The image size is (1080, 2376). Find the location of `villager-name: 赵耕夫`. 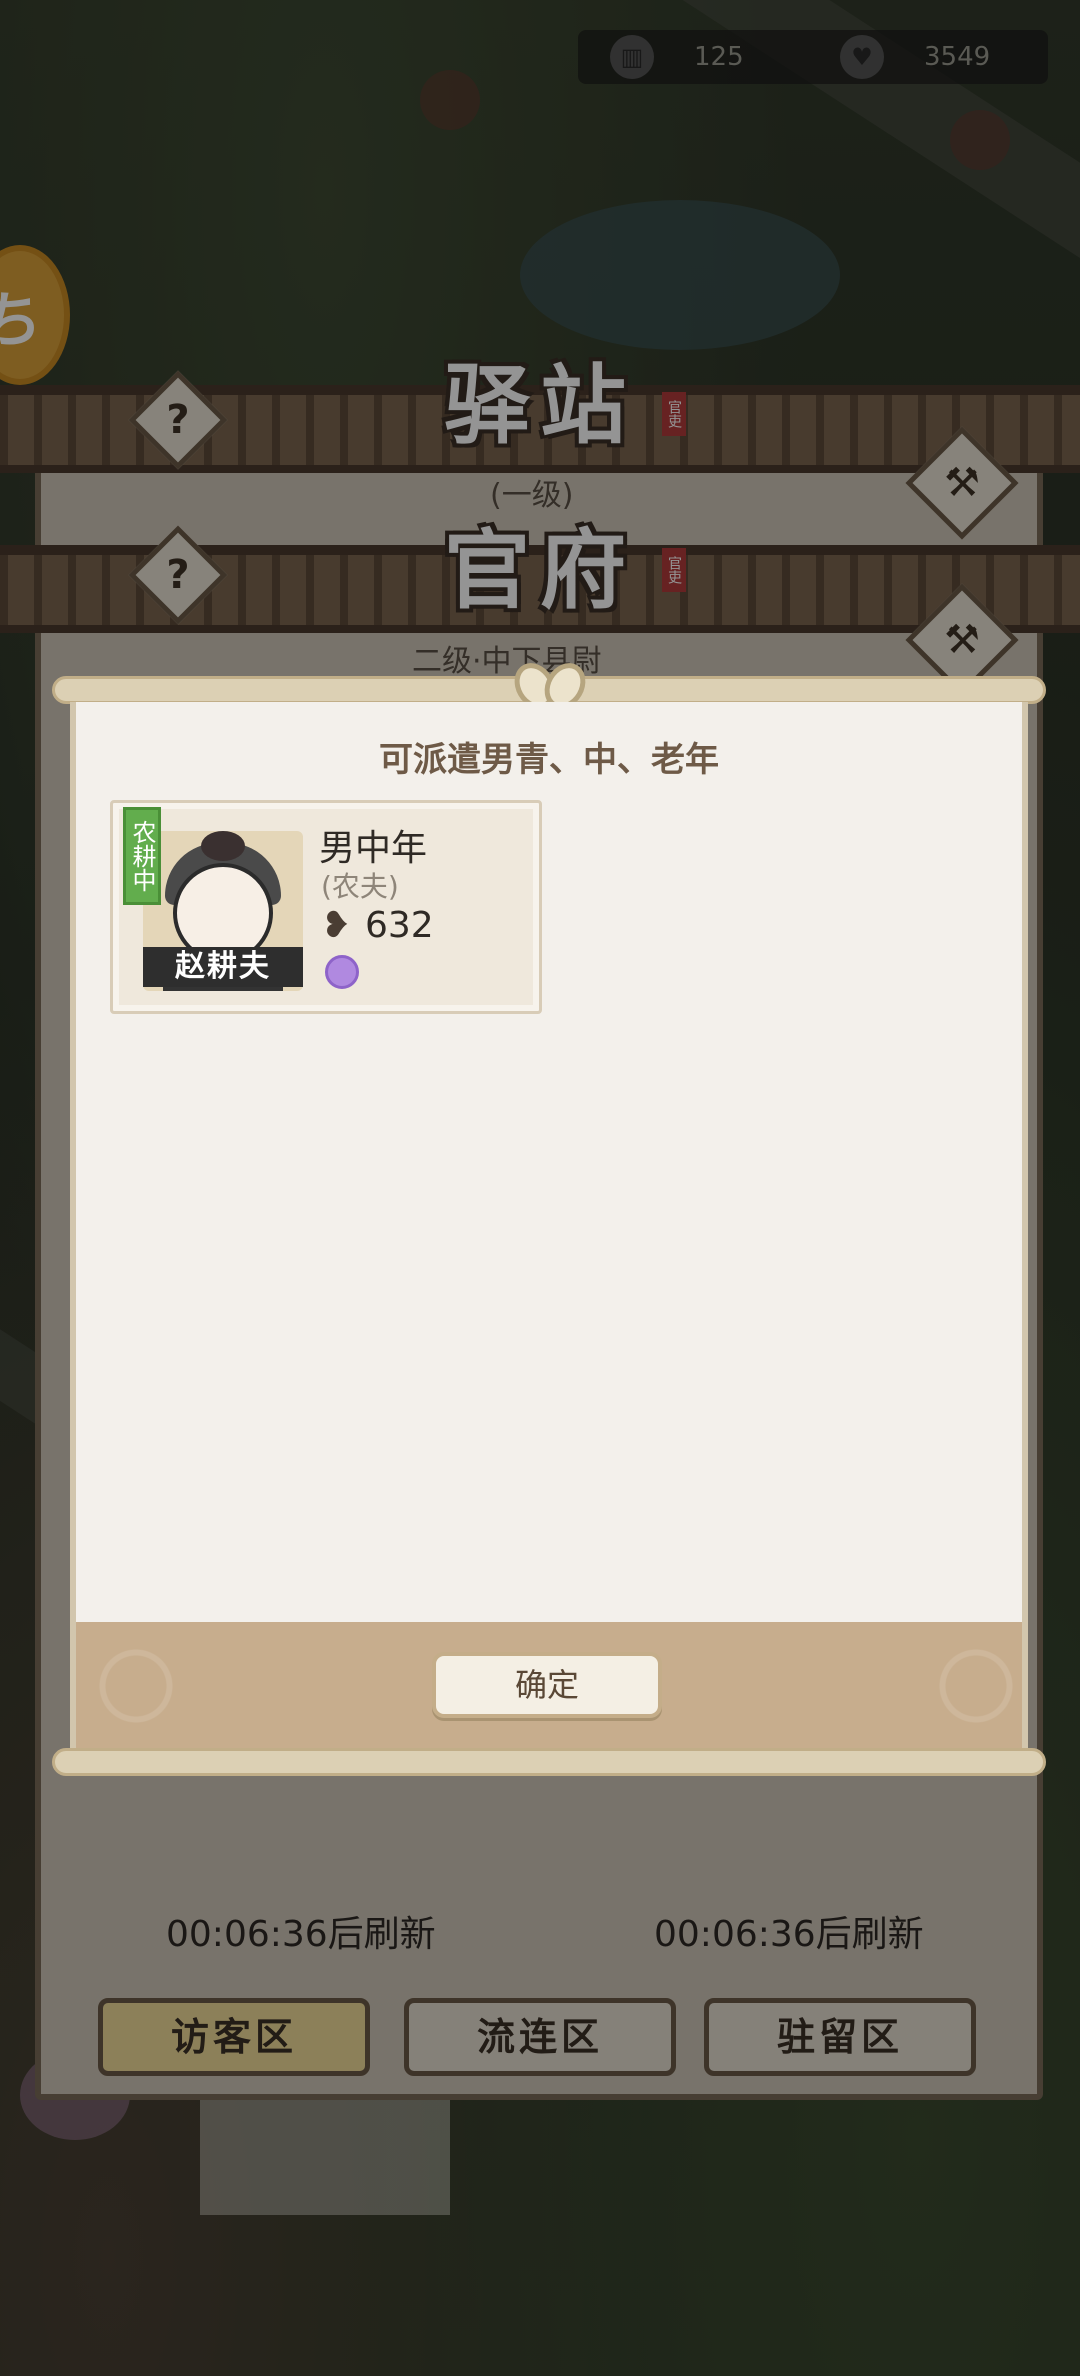

villager-name: 赵耕夫 is located at coordinates (223, 967).